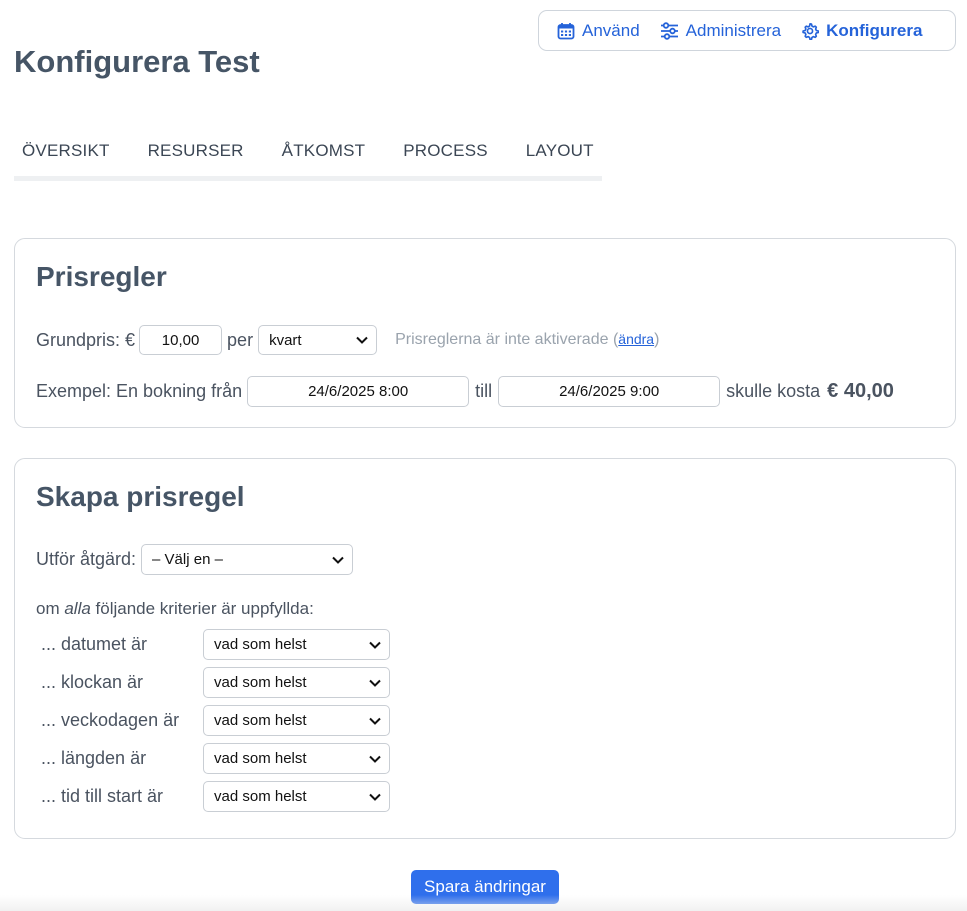 This screenshot has height=911, width=967. Describe the element at coordinates (560, 151) in the screenshot. I see `tab-layout: LAYOUT` at that location.